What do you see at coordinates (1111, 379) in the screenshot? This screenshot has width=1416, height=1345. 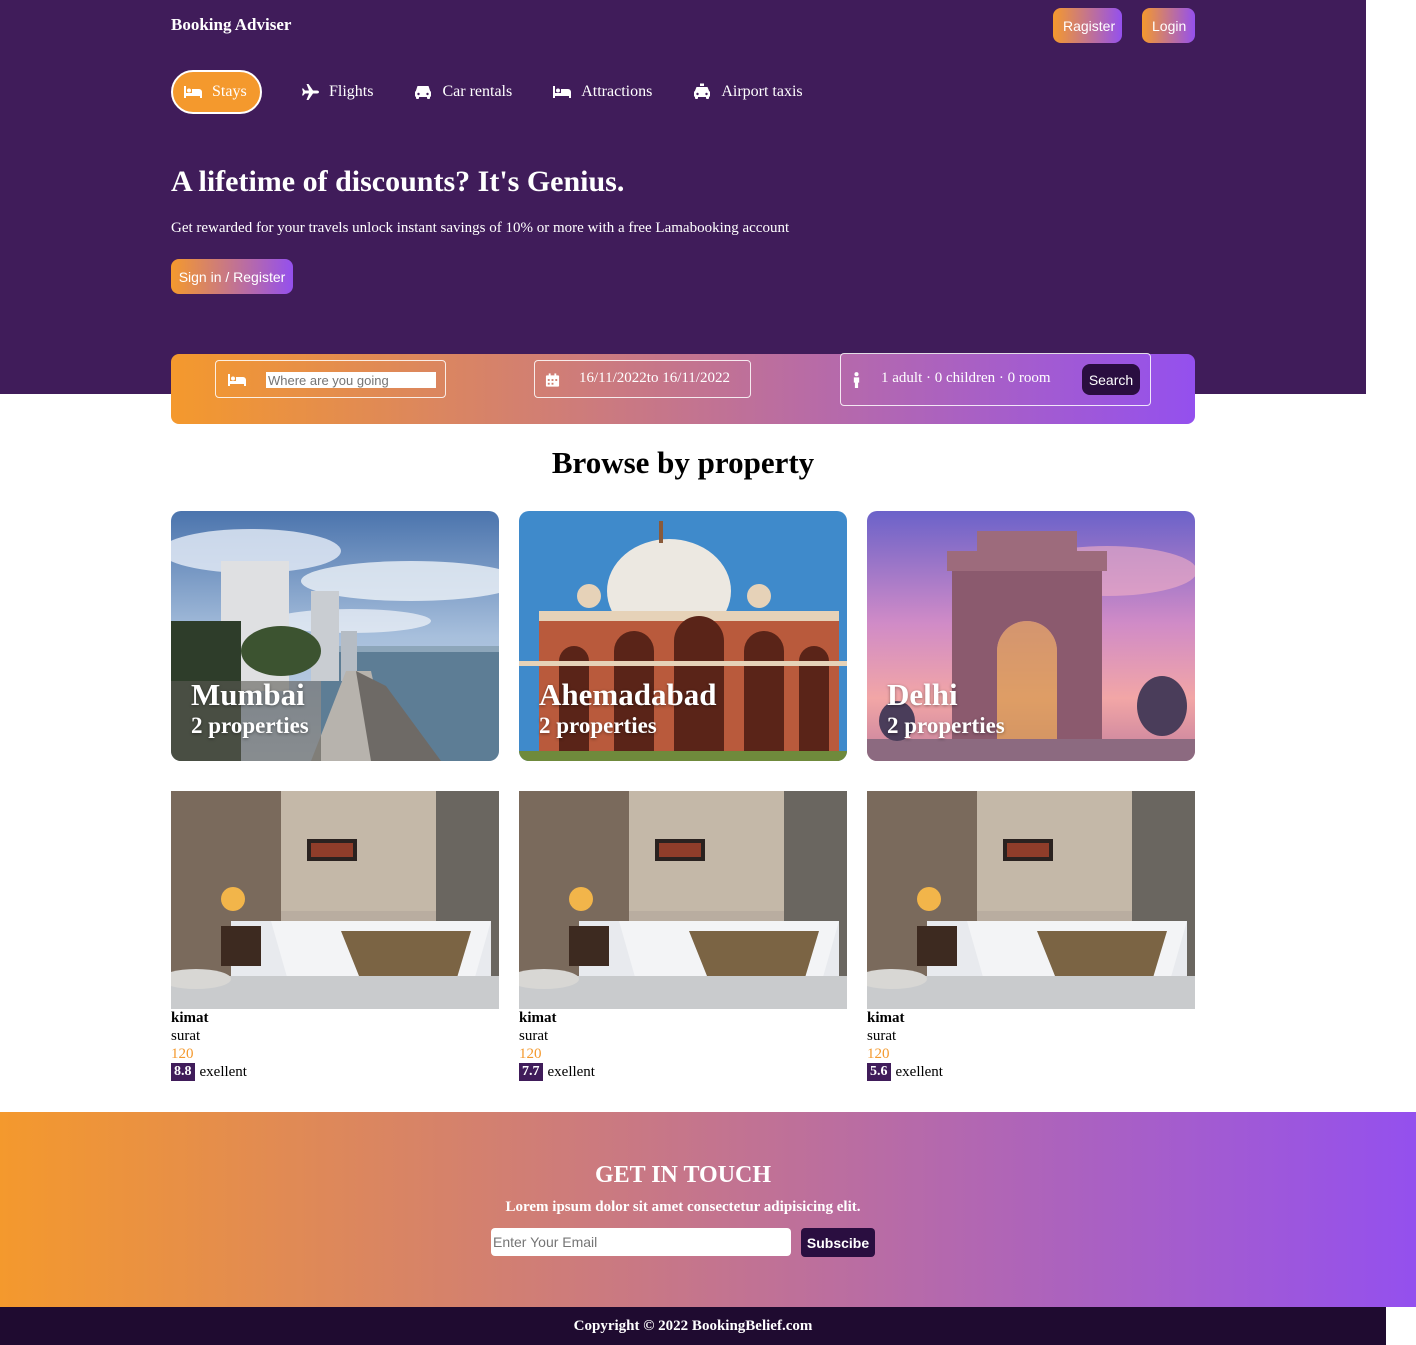 I see `search-button: Search` at bounding box center [1111, 379].